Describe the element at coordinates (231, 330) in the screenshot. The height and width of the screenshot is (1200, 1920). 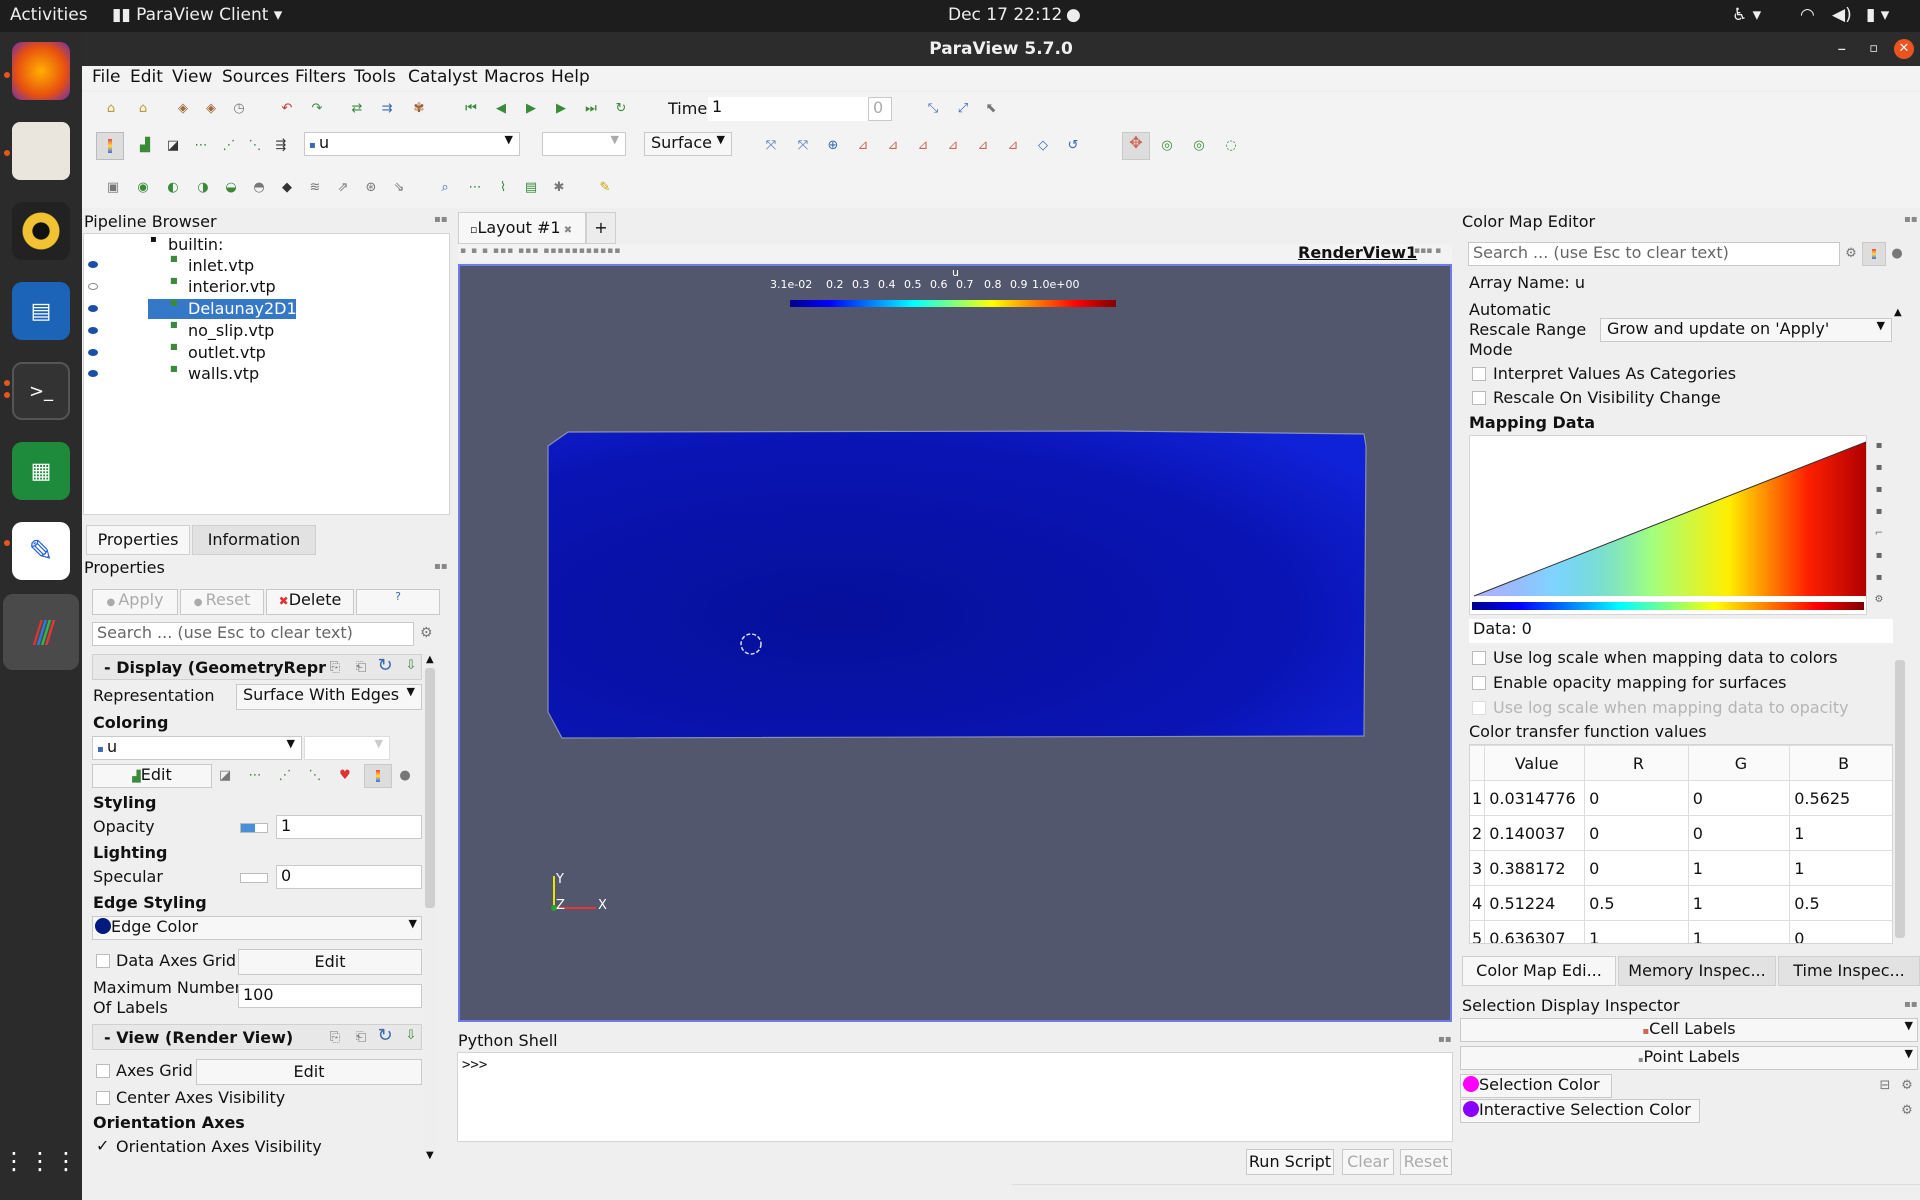
I see `pipeline-item-noslip: no_slip.vtp` at that location.